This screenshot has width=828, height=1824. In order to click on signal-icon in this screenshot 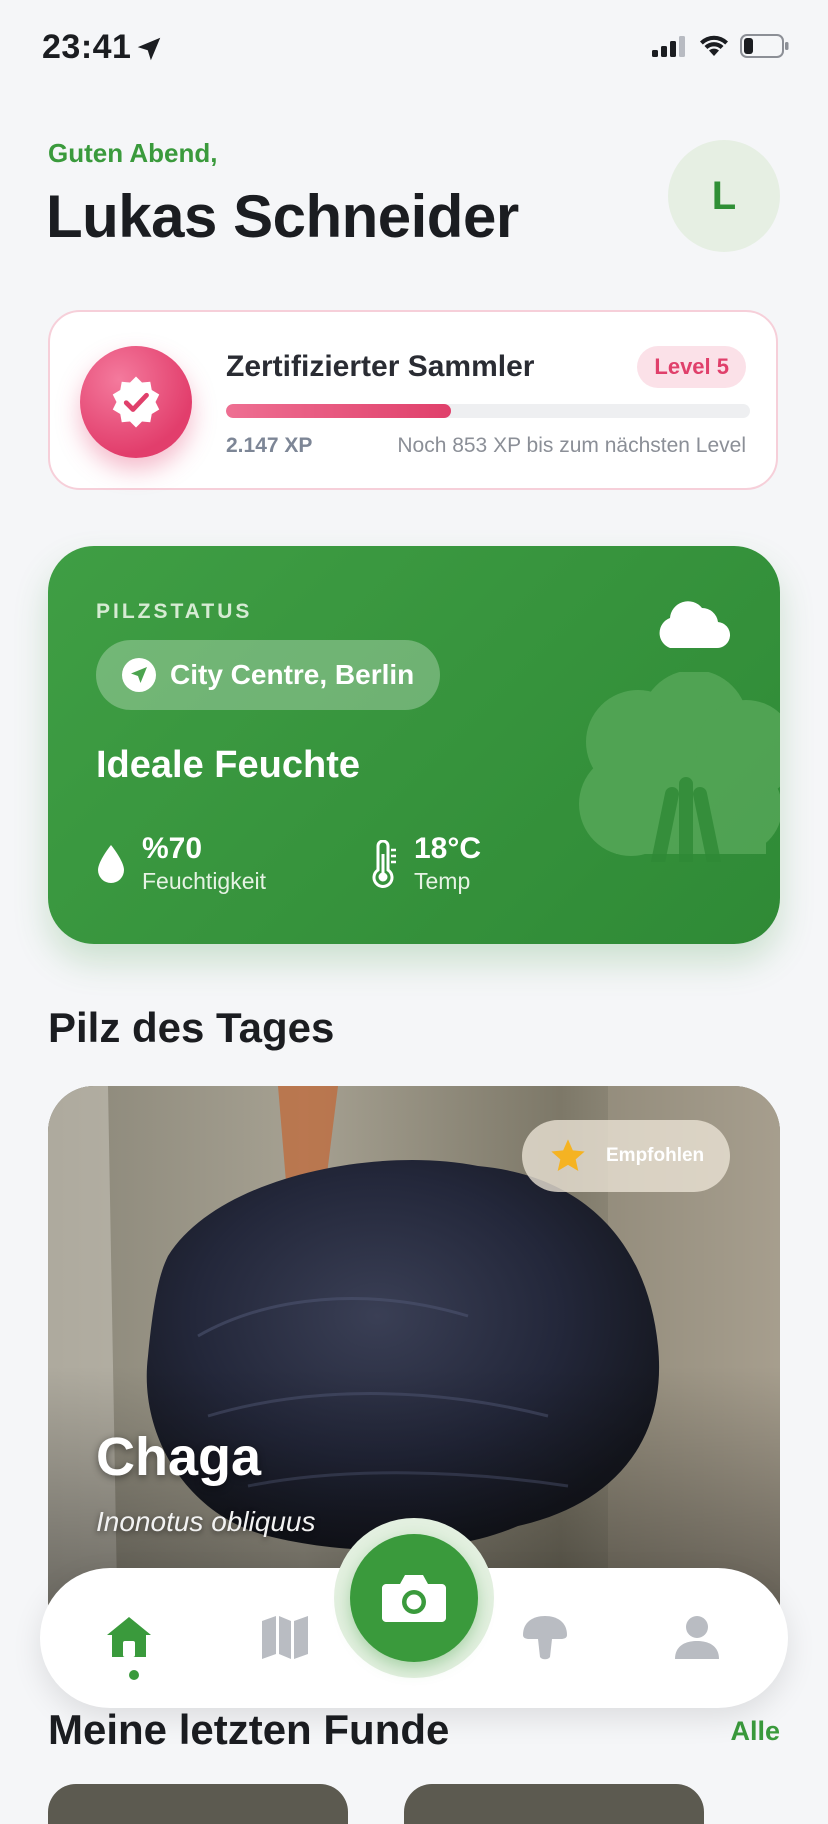, I will do `click(668, 46)`.